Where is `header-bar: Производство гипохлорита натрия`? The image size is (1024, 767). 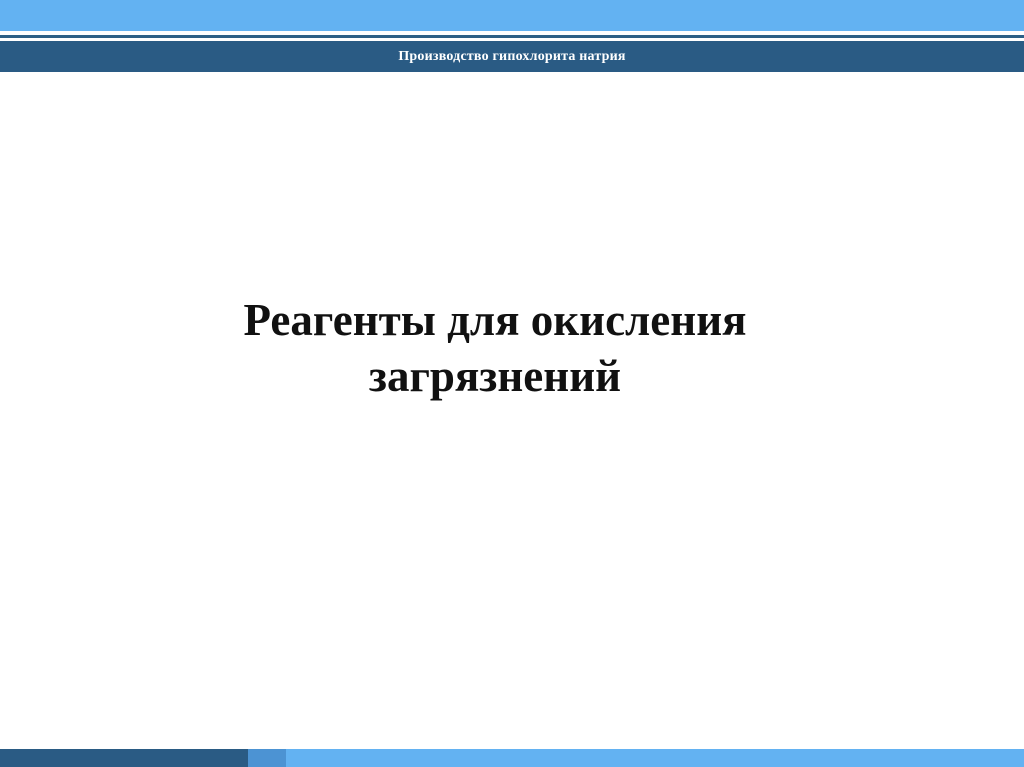 header-bar: Производство гипохлорита натрия is located at coordinates (512, 56).